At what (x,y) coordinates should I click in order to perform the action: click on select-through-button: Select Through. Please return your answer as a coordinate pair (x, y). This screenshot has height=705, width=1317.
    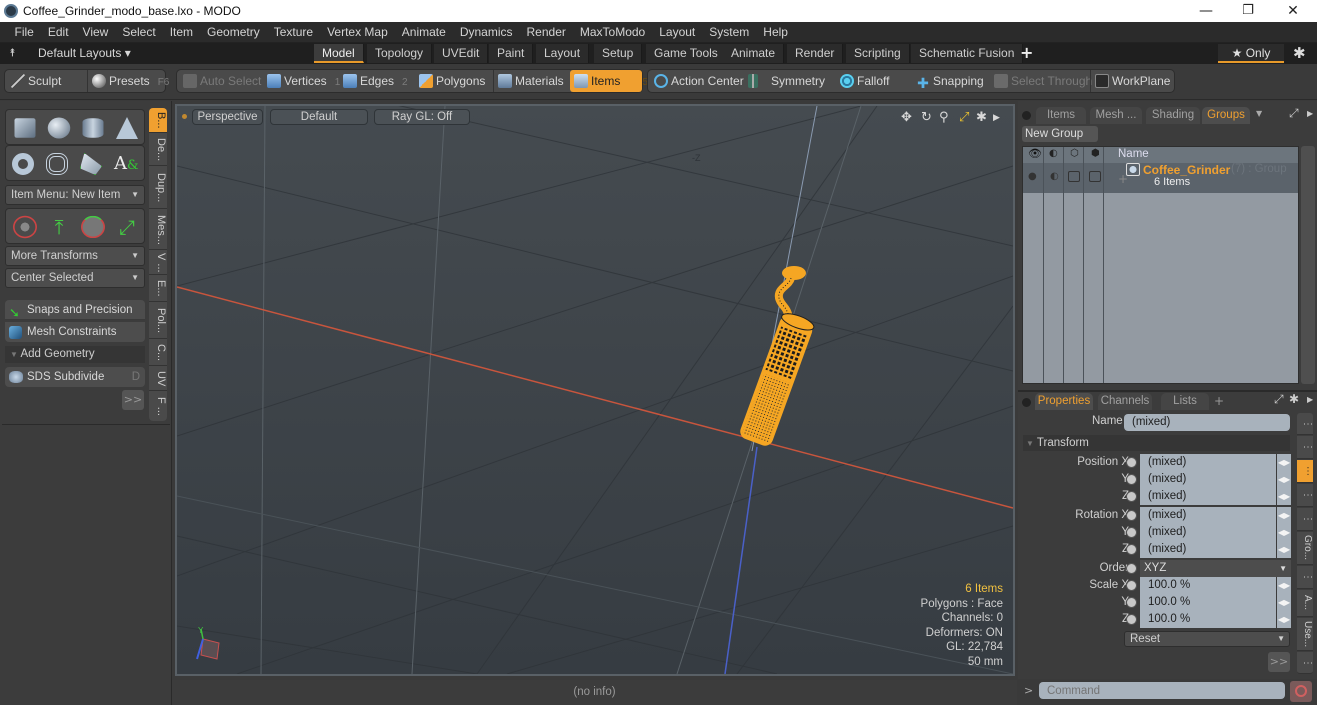
    Looking at the image, I should click on (1041, 81).